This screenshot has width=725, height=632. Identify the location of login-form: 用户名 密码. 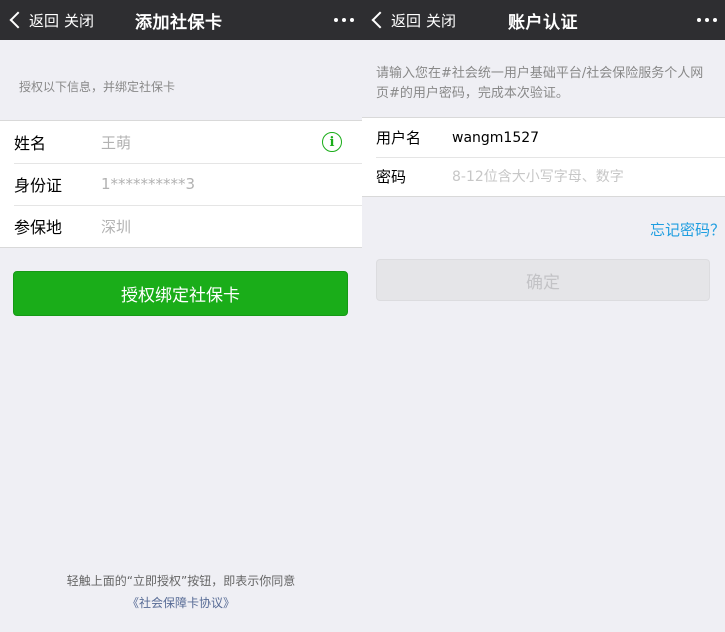
(543, 157).